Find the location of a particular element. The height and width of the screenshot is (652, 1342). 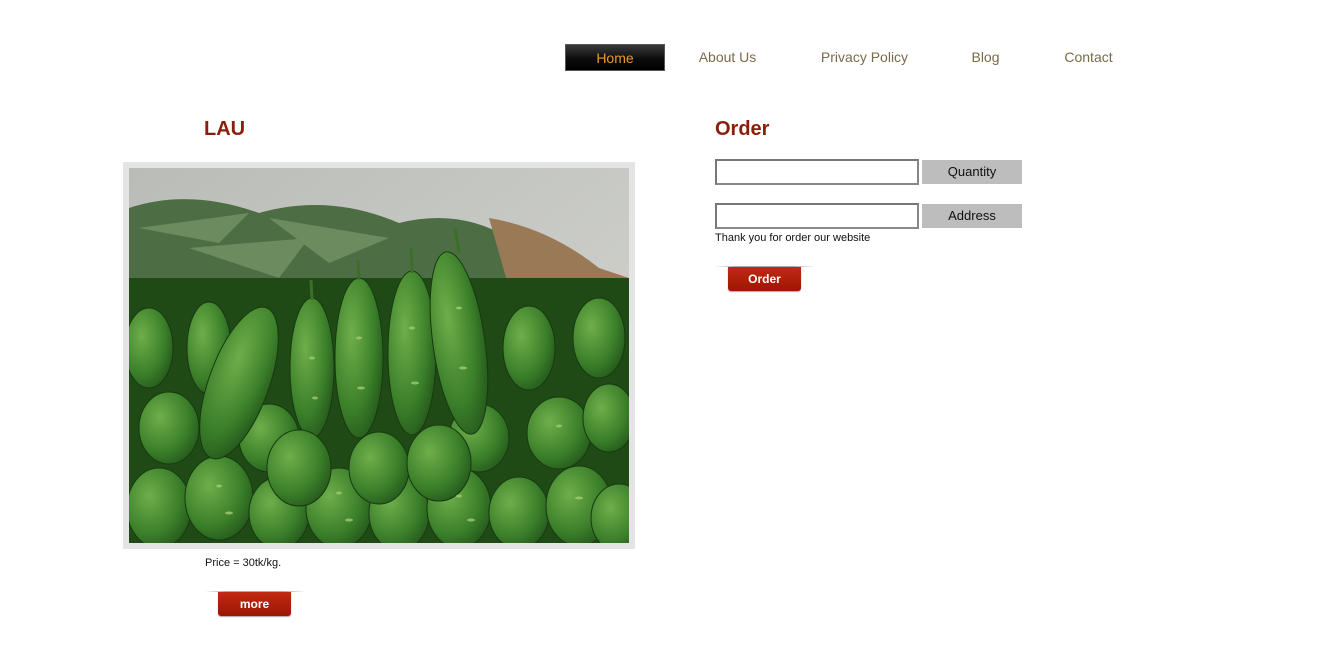

more-button: more is located at coordinates (254, 604).